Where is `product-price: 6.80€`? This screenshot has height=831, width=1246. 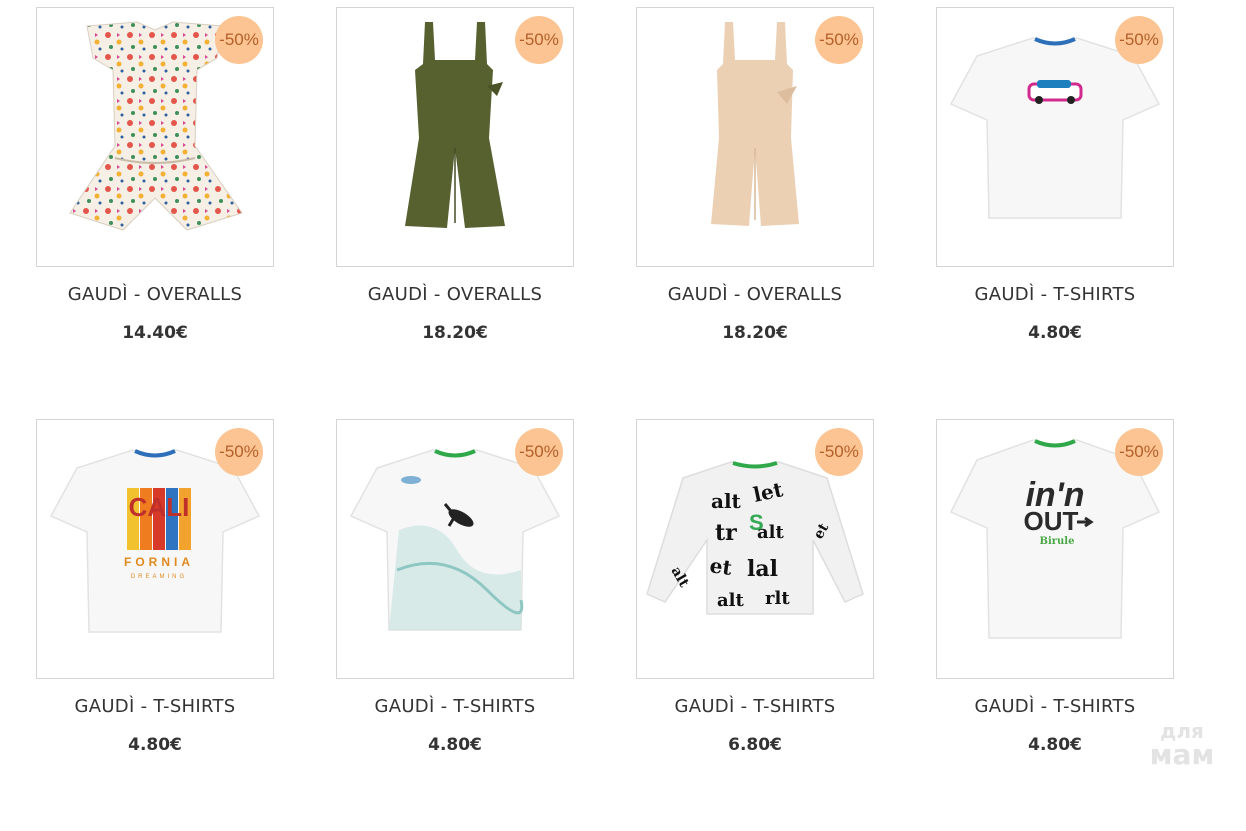
product-price: 6.80€ is located at coordinates (755, 745).